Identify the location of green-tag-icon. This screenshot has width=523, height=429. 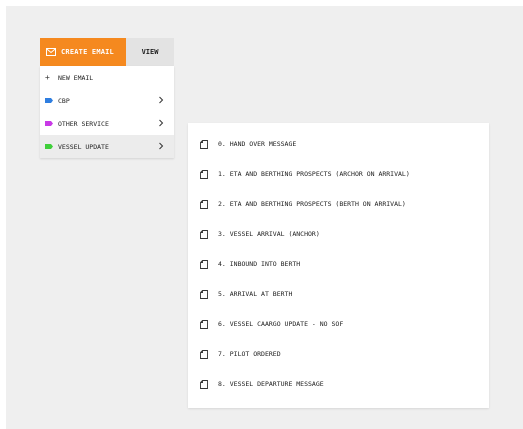
(49, 146).